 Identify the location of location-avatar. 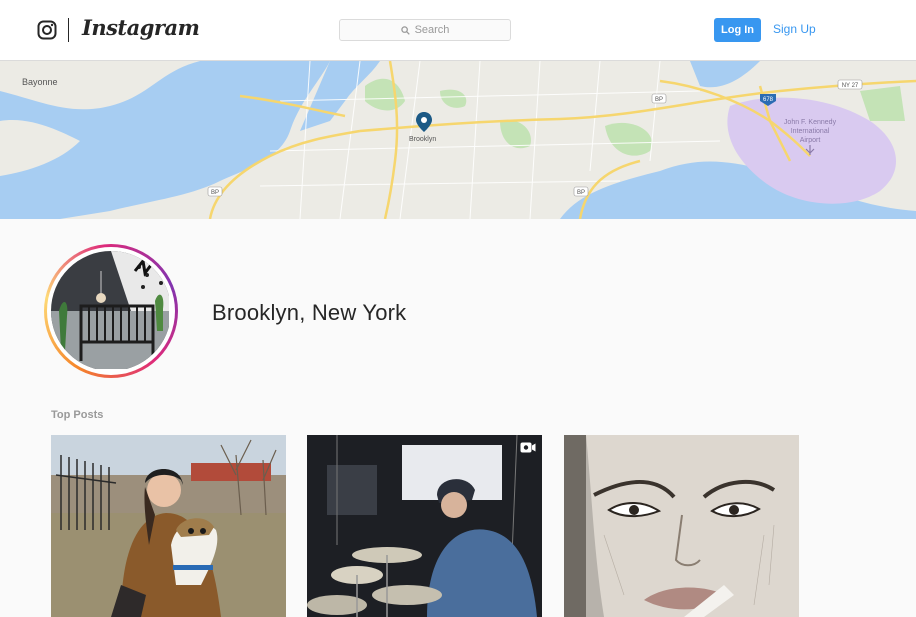
(111, 311).